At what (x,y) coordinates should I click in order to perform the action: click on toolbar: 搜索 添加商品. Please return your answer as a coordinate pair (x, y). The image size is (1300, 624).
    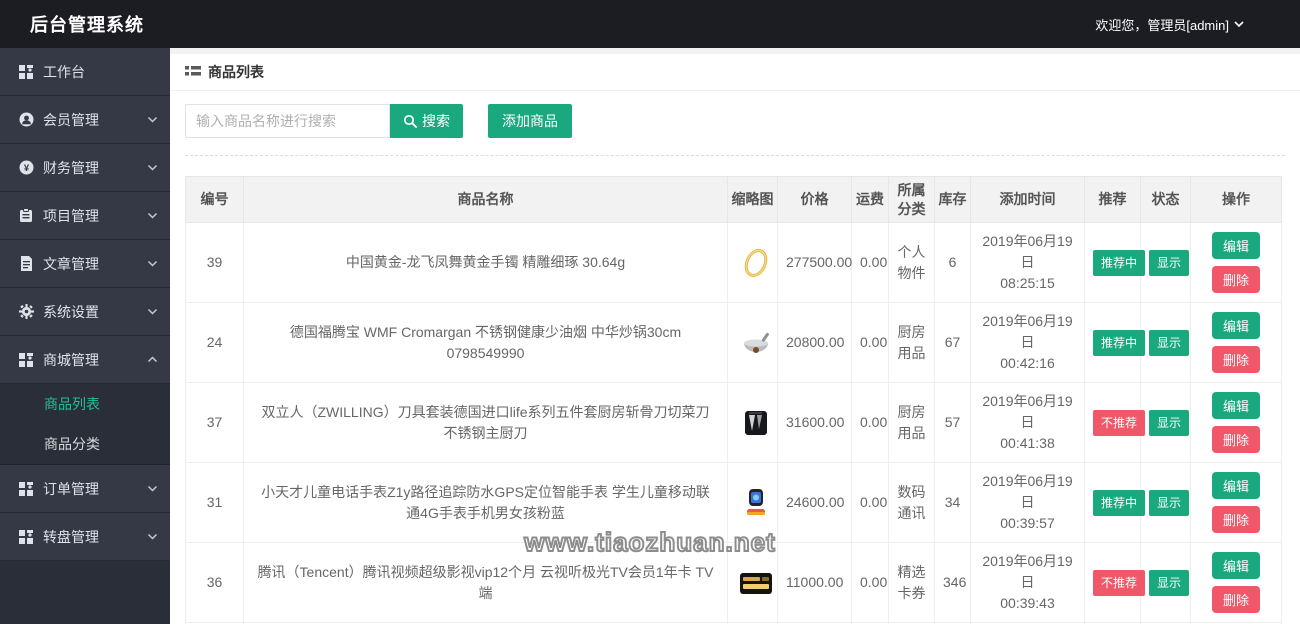
    Looking at the image, I should click on (735, 121).